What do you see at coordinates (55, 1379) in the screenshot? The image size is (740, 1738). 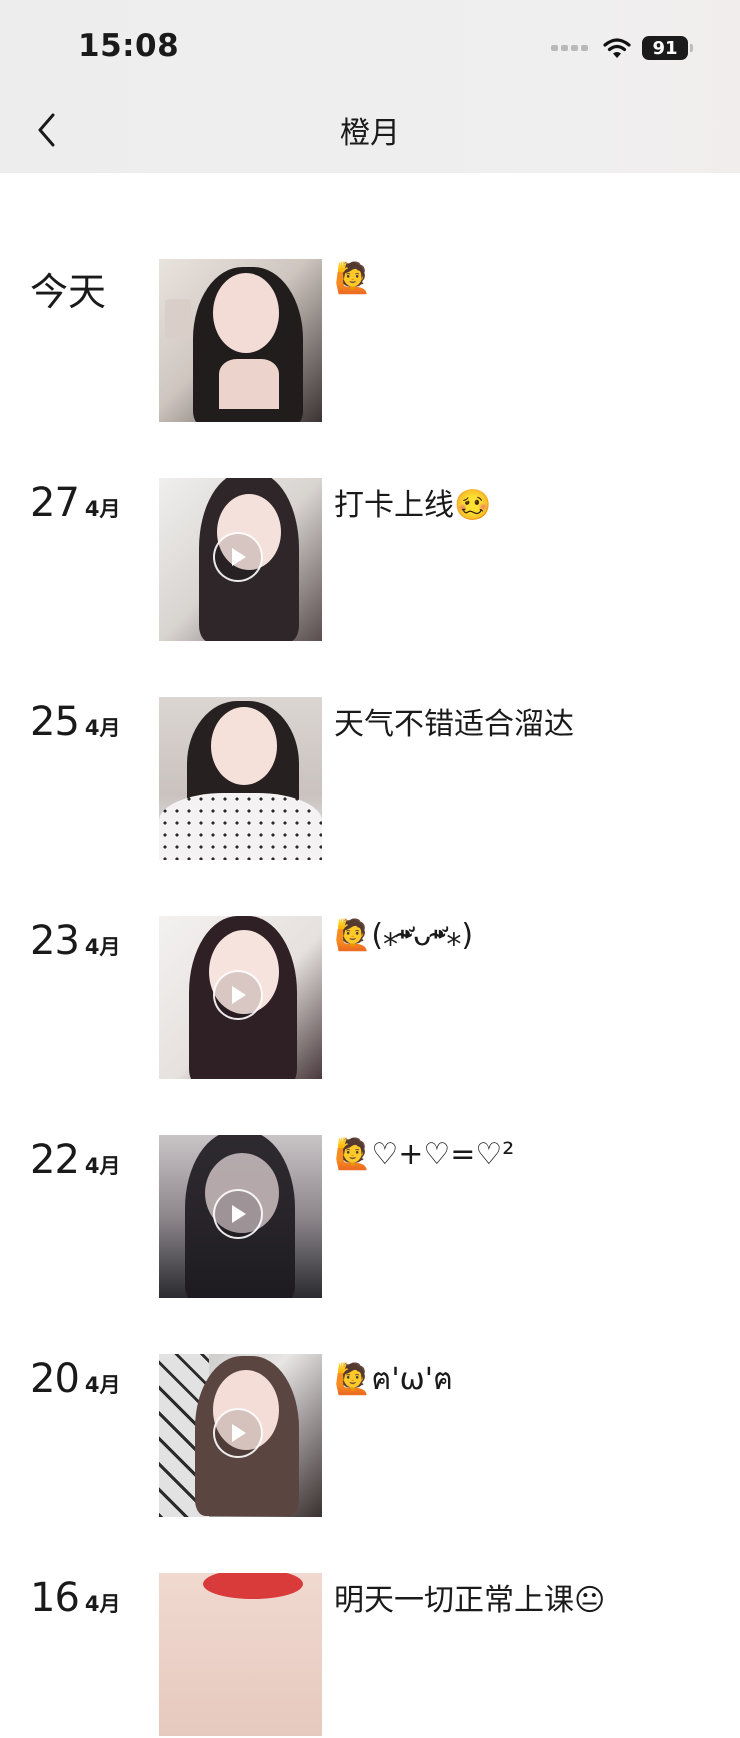 I see `post-day: 20` at bounding box center [55, 1379].